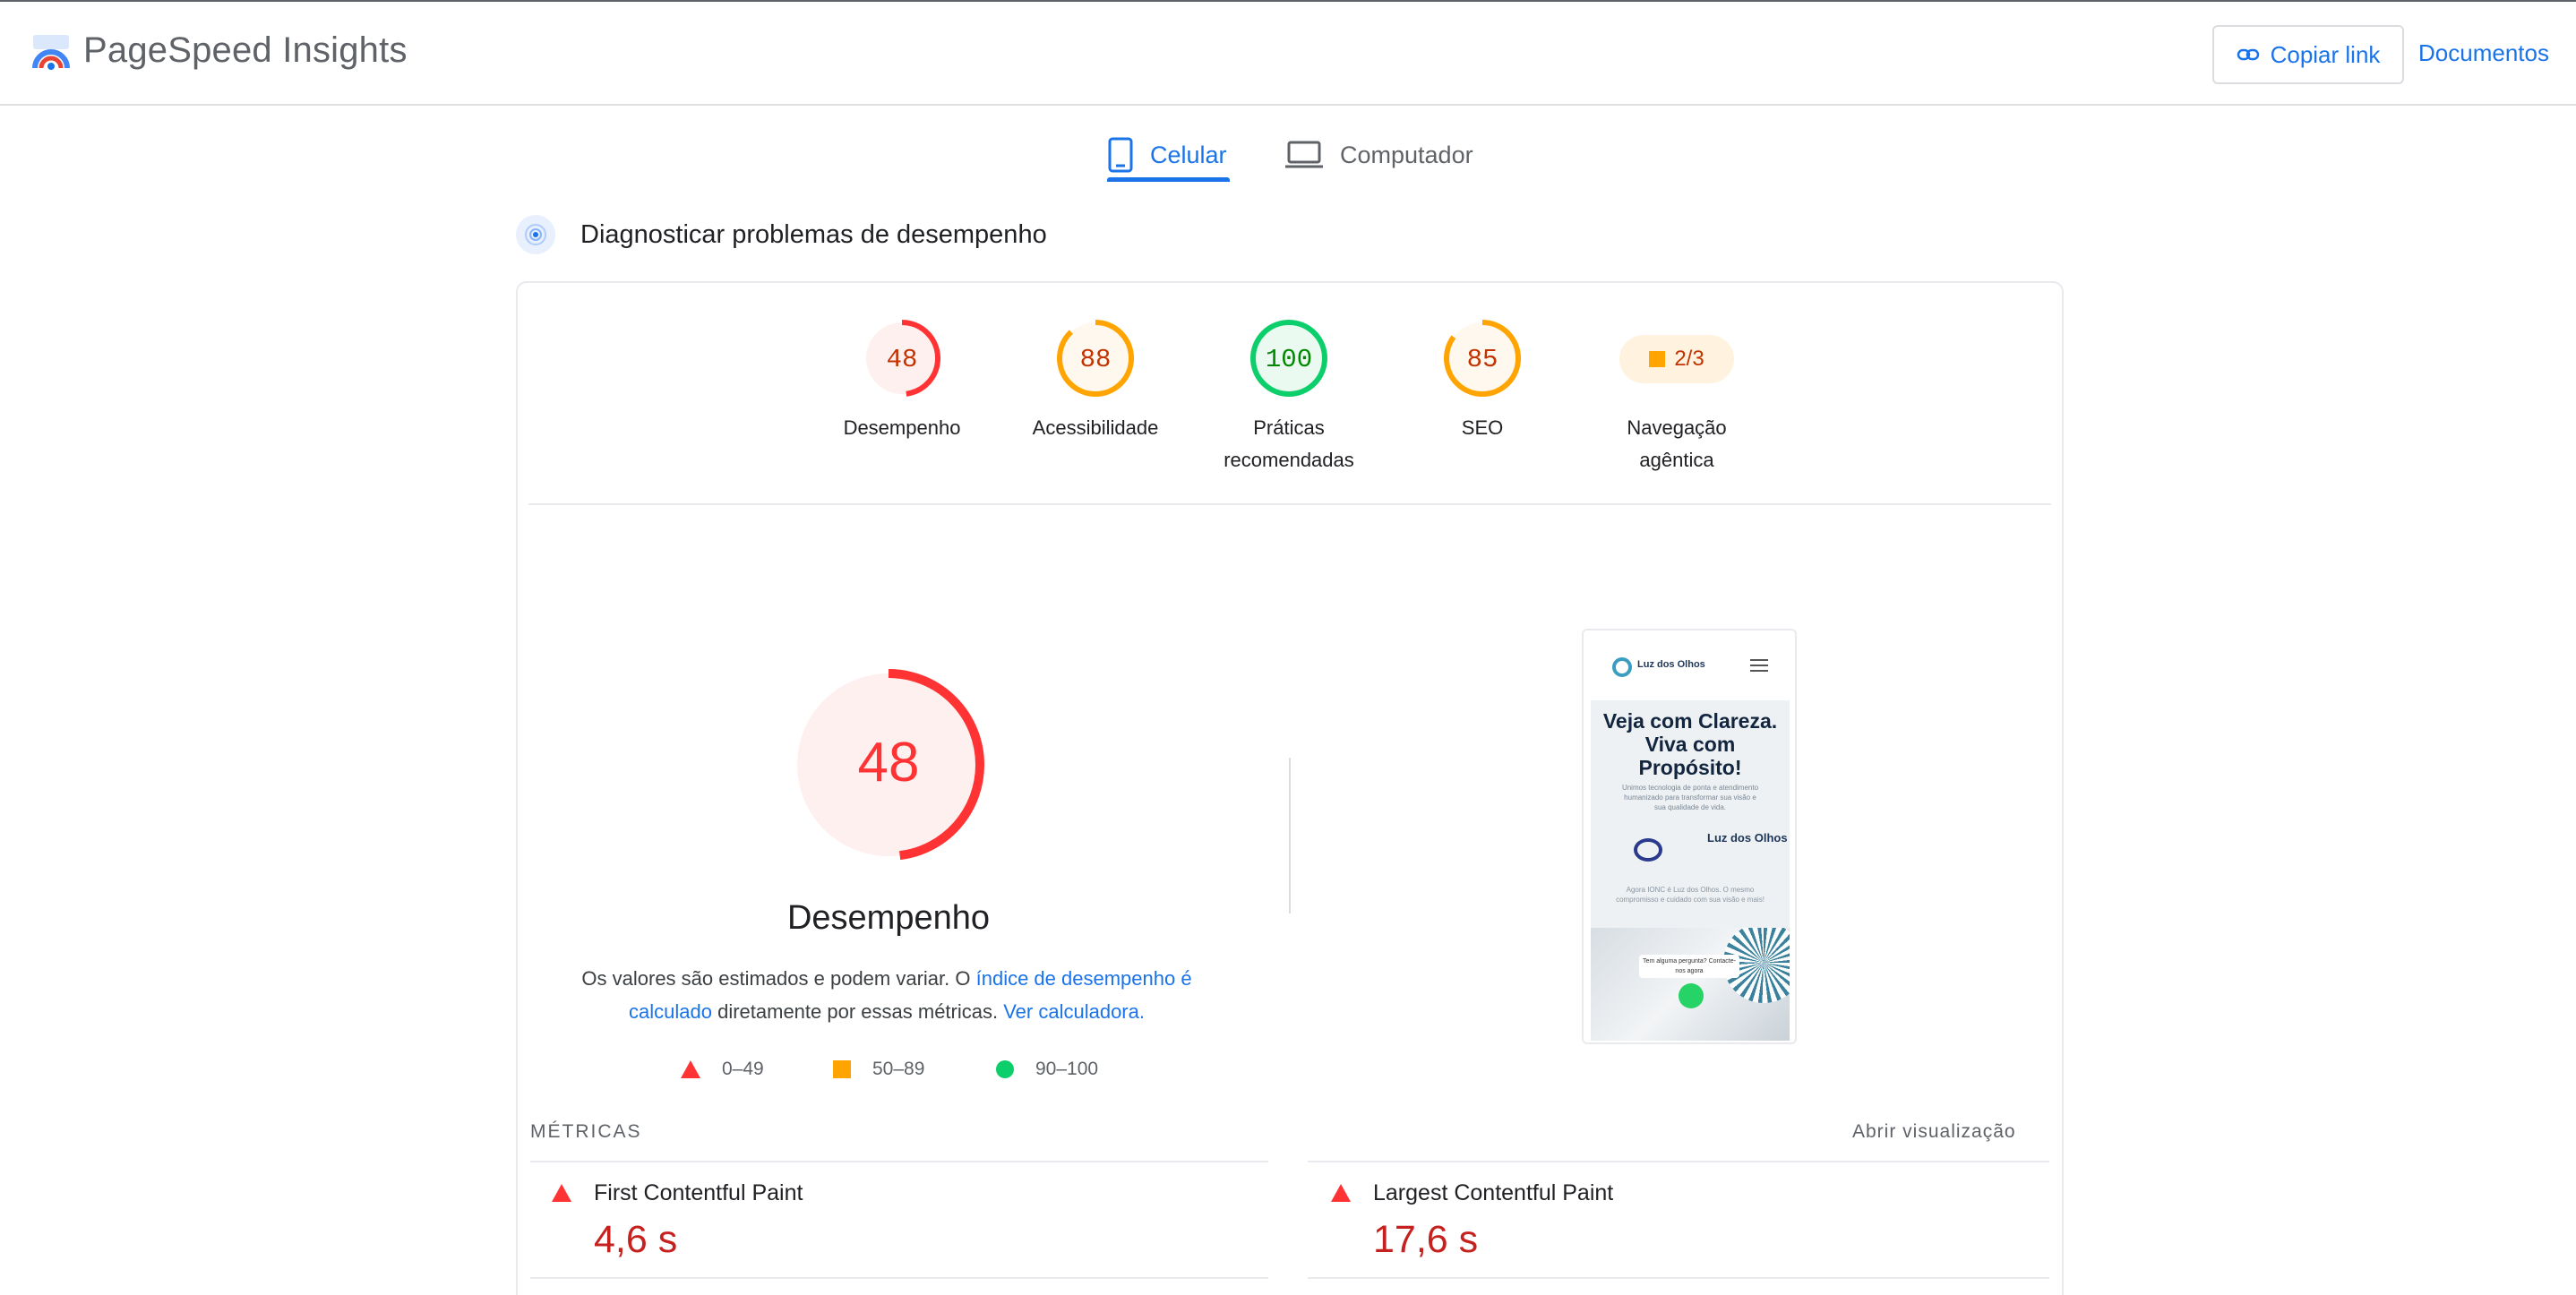 The image size is (2576, 1295). I want to click on performance-gauge-large: 48, so click(888, 765).